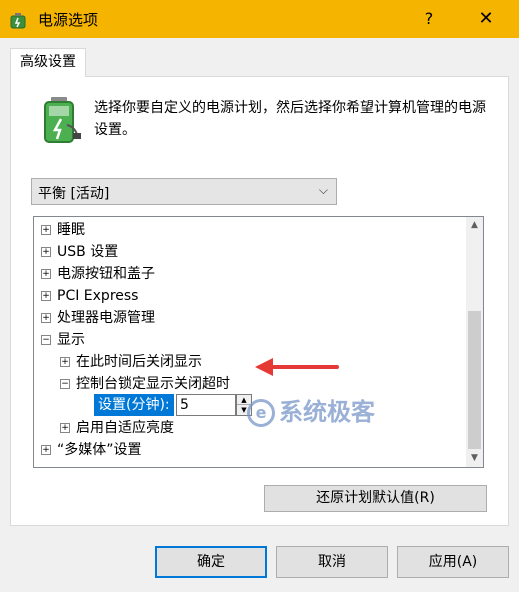 The height and width of the screenshot is (592, 519). I want to click on restore-defaults-button: 还原计划默认值(R), so click(375, 498).